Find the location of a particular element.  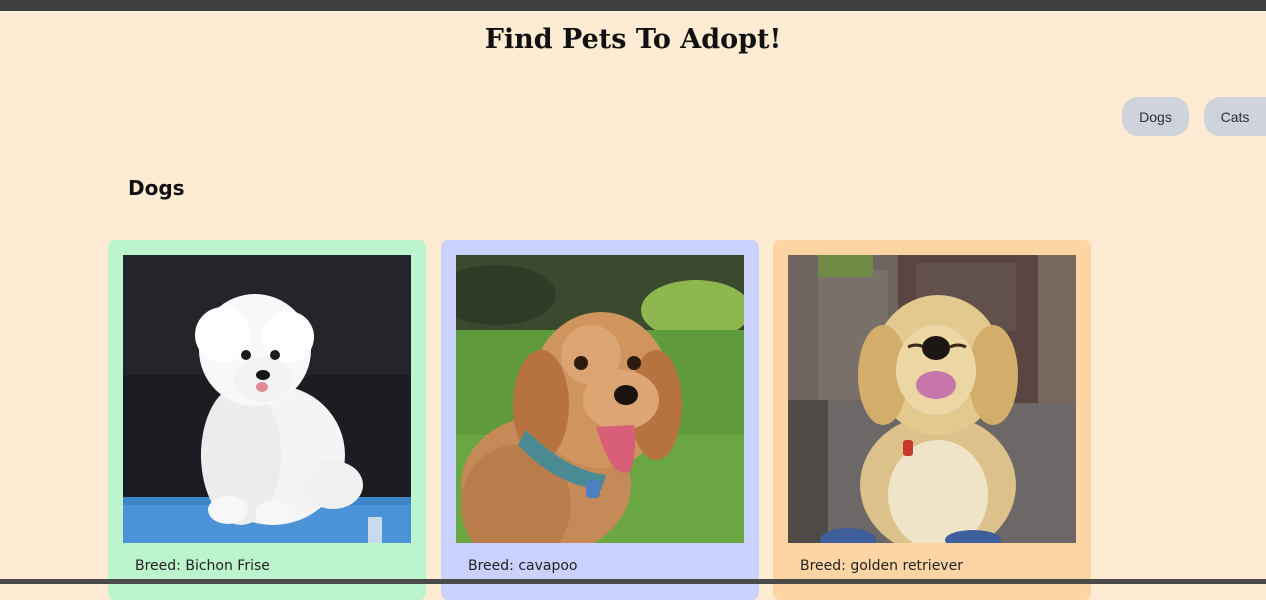

page-title: Find Pets To Adopt! is located at coordinates (633, 39).